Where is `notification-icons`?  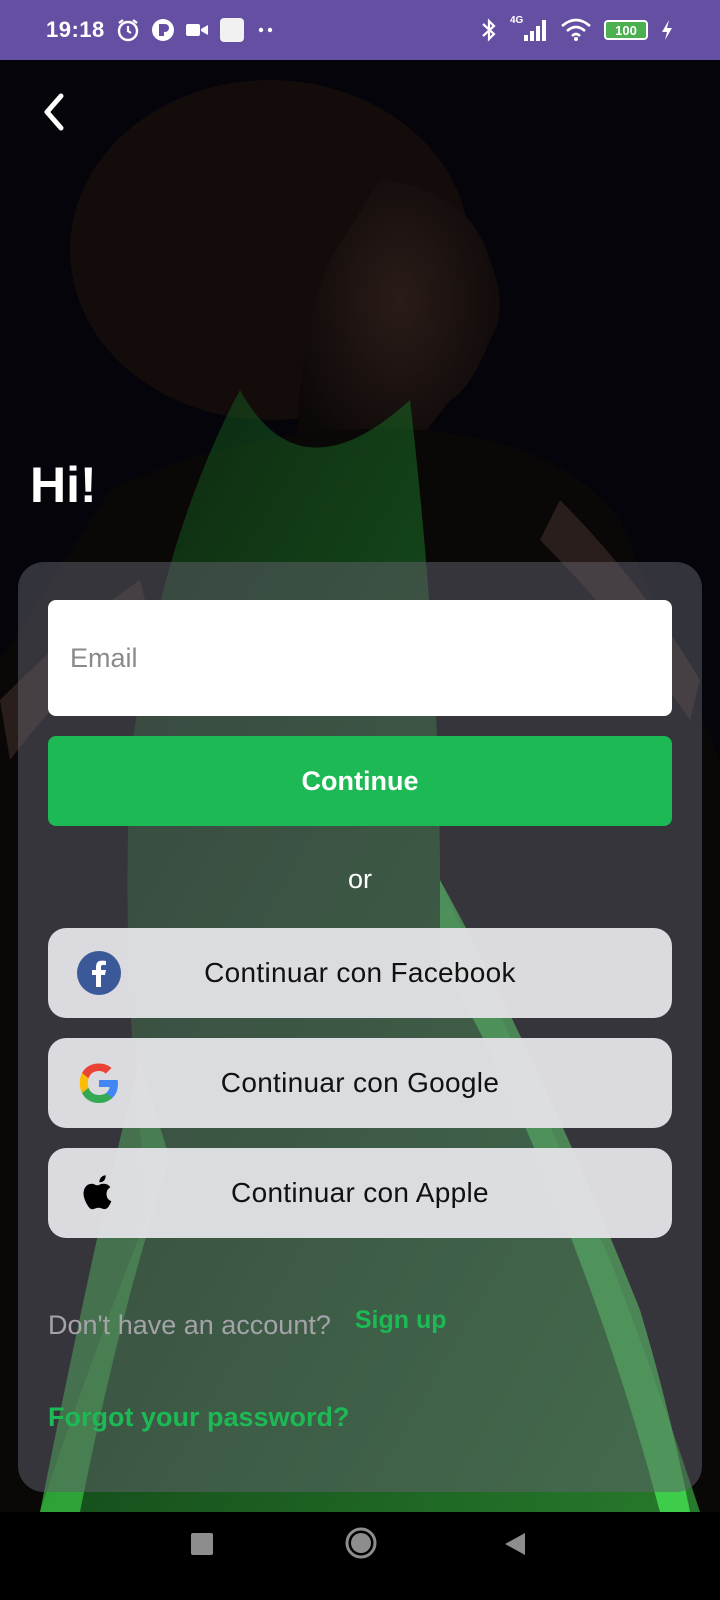 notification-icons is located at coordinates (196, 30).